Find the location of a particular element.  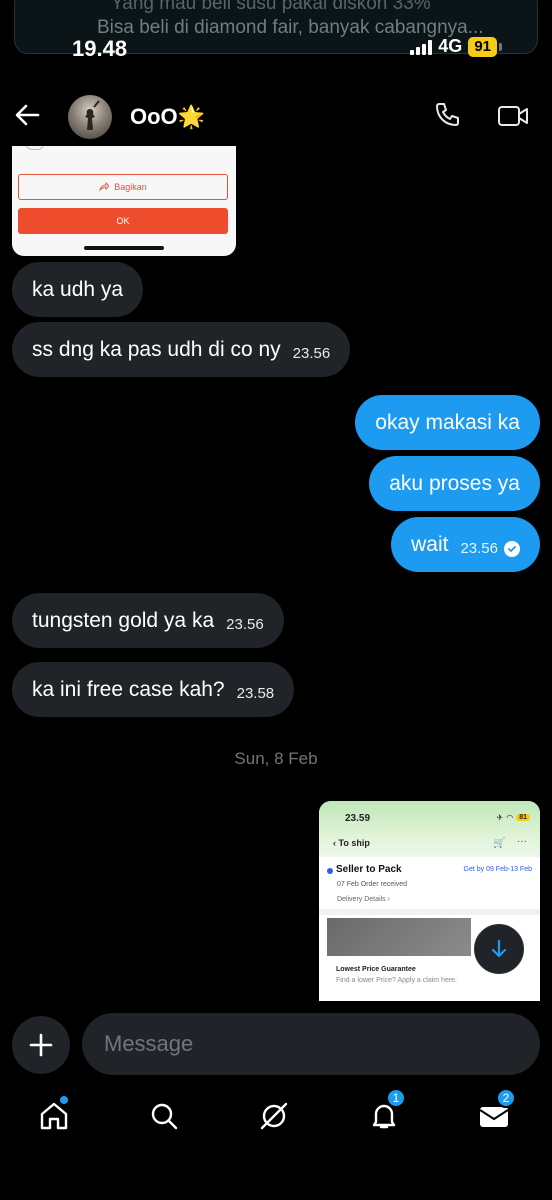

delivery-details-text: Delivery Details is located at coordinates (361, 899).